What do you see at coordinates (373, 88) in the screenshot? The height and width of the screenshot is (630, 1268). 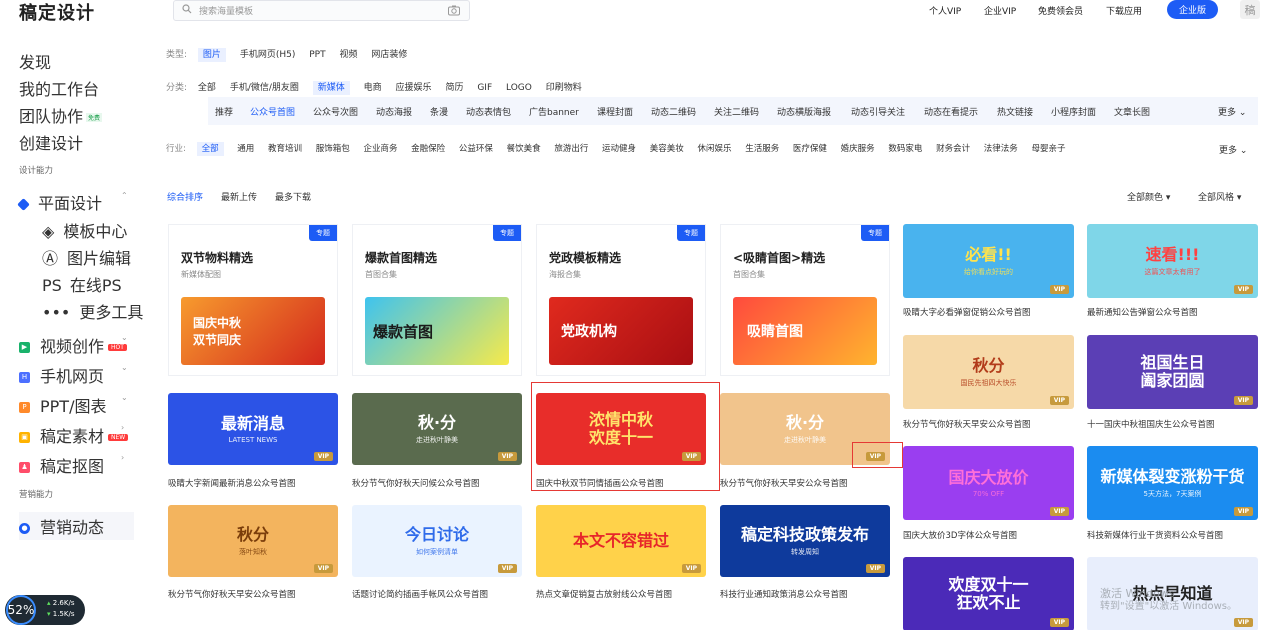 I see `filter-category-option: 电商` at bounding box center [373, 88].